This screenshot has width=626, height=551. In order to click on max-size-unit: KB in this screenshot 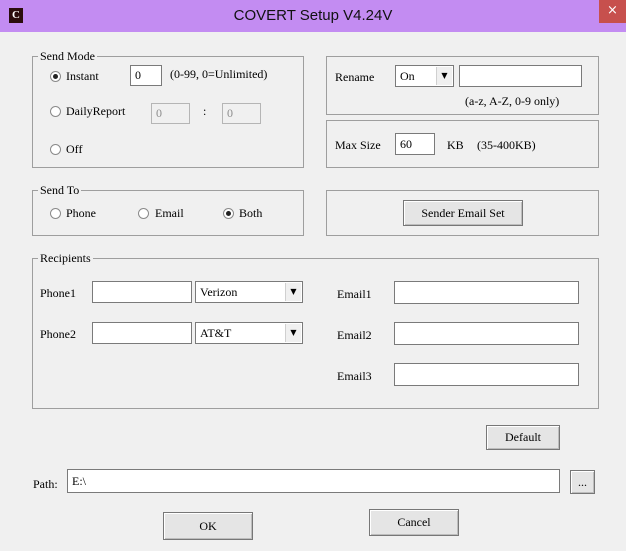, I will do `click(455, 145)`.